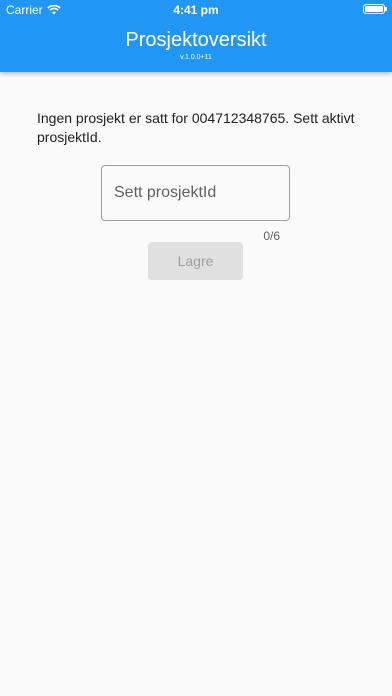  What do you see at coordinates (196, 40) in the screenshot?
I see `page-title: Prosjektoversikt` at bounding box center [196, 40].